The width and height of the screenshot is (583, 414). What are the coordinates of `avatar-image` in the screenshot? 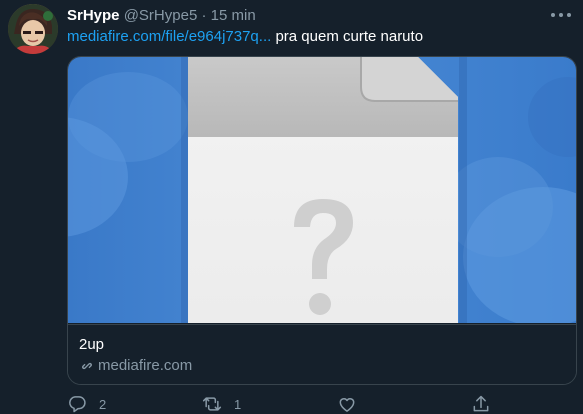 It's located at (33, 29).